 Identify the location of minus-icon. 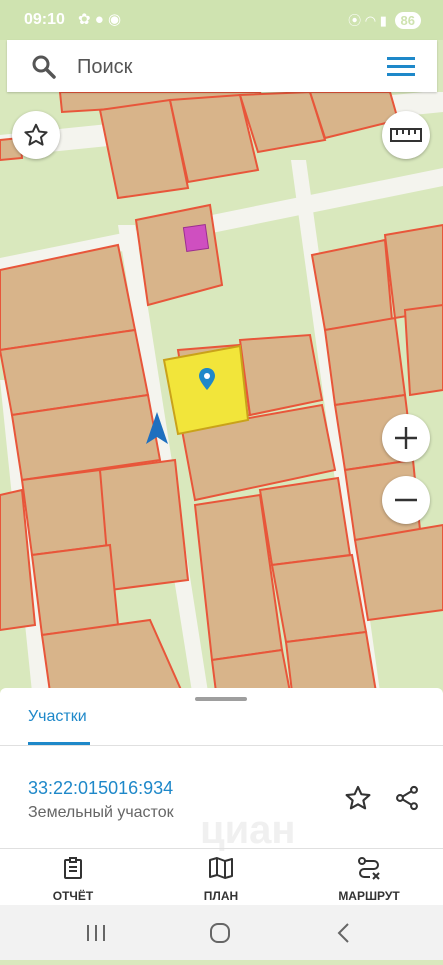
(406, 500).